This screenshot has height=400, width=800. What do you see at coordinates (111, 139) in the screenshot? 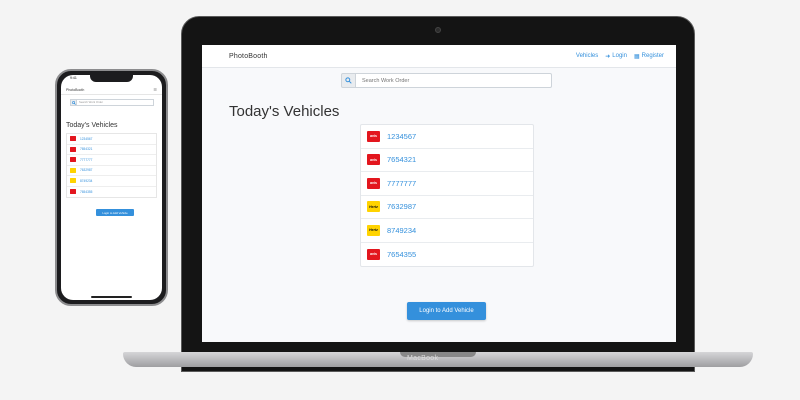
I see `list-item: 1234567` at bounding box center [111, 139].